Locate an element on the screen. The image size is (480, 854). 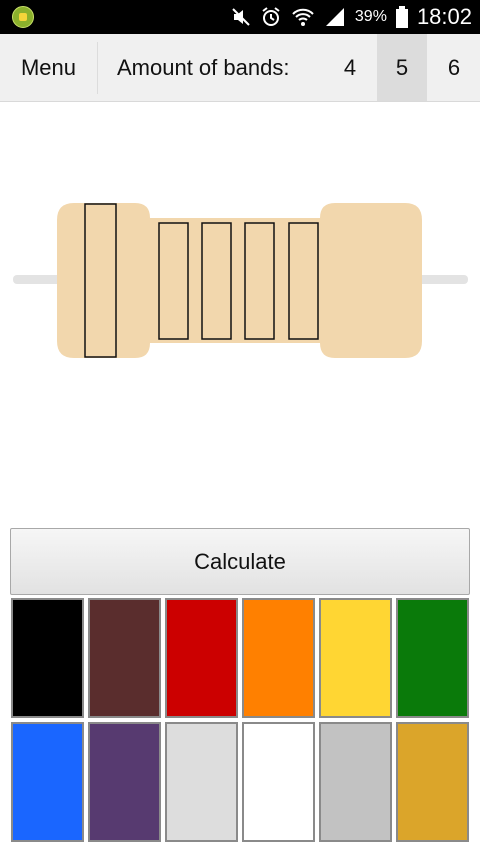
band-option-4: 4 is located at coordinates (350, 67).